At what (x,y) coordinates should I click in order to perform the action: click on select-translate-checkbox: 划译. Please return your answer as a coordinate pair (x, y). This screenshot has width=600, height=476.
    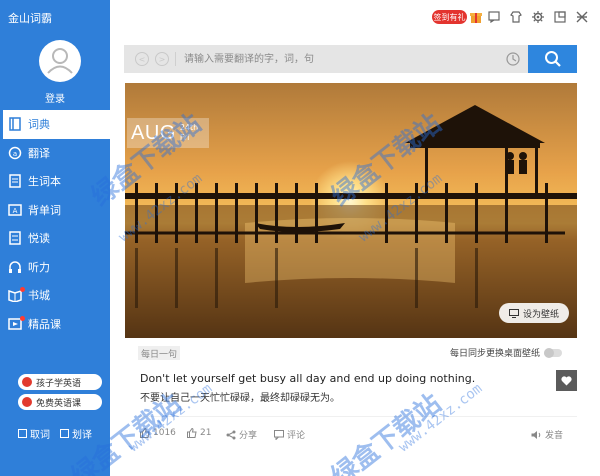
    Looking at the image, I should click on (76, 433).